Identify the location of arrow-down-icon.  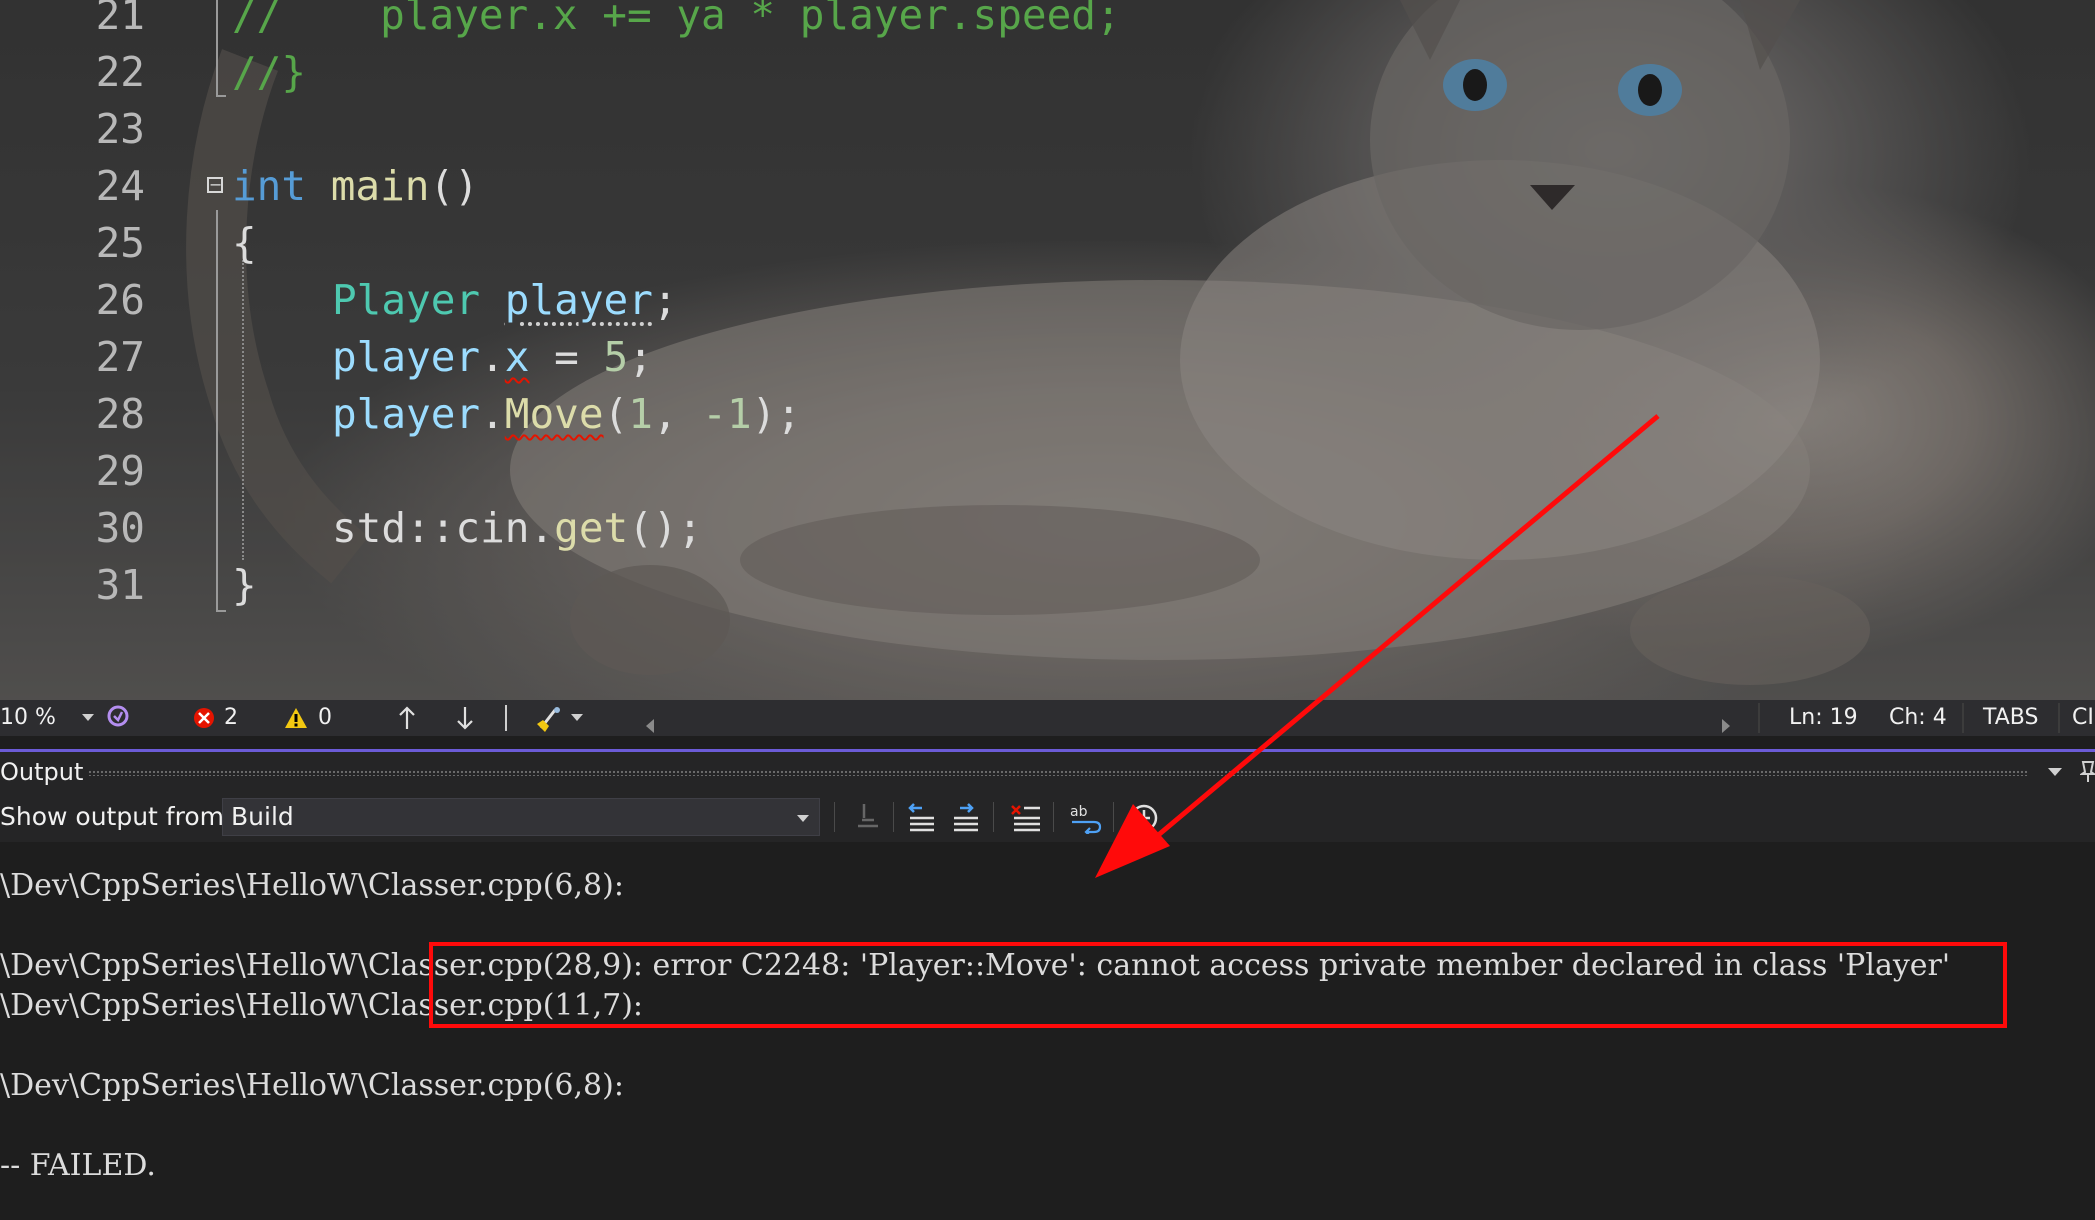
(465, 722).